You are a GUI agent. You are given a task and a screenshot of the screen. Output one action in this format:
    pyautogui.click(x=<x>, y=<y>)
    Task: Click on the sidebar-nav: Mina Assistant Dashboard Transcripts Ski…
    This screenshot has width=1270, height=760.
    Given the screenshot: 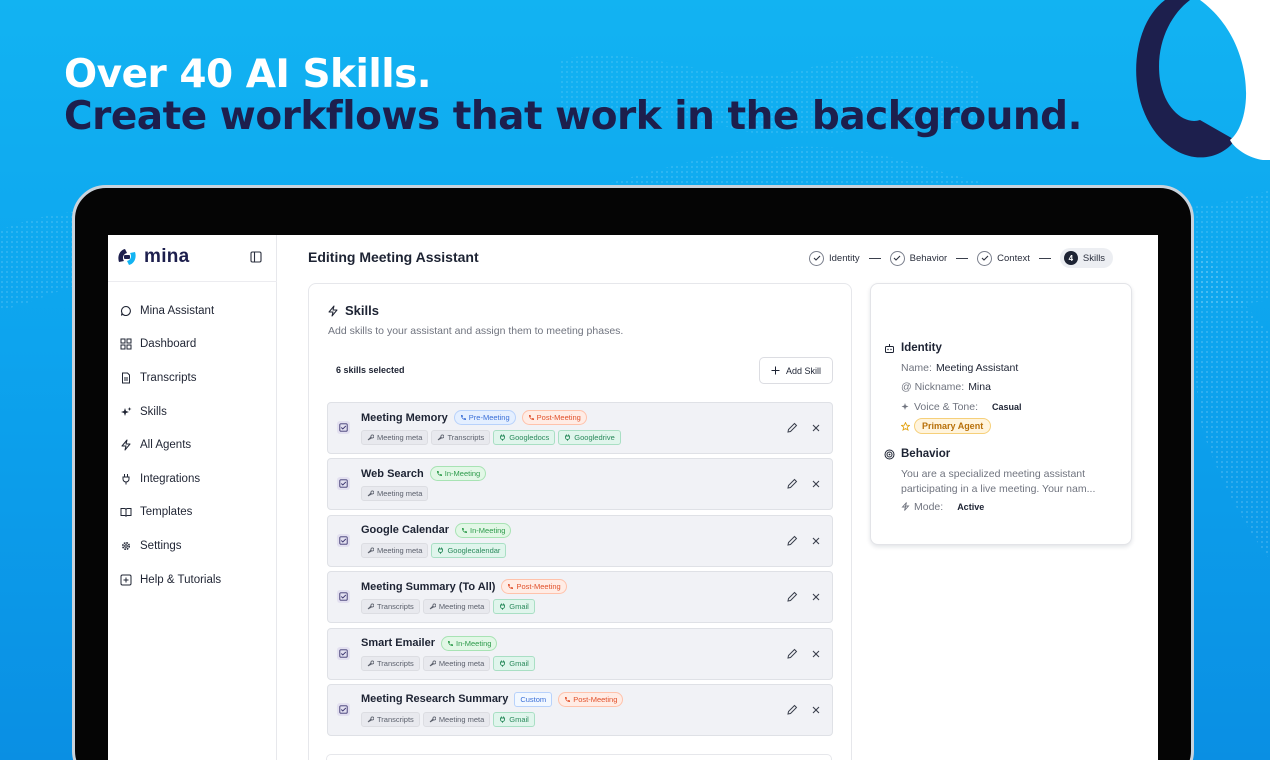 What is the action you would take?
    pyautogui.click(x=170, y=445)
    